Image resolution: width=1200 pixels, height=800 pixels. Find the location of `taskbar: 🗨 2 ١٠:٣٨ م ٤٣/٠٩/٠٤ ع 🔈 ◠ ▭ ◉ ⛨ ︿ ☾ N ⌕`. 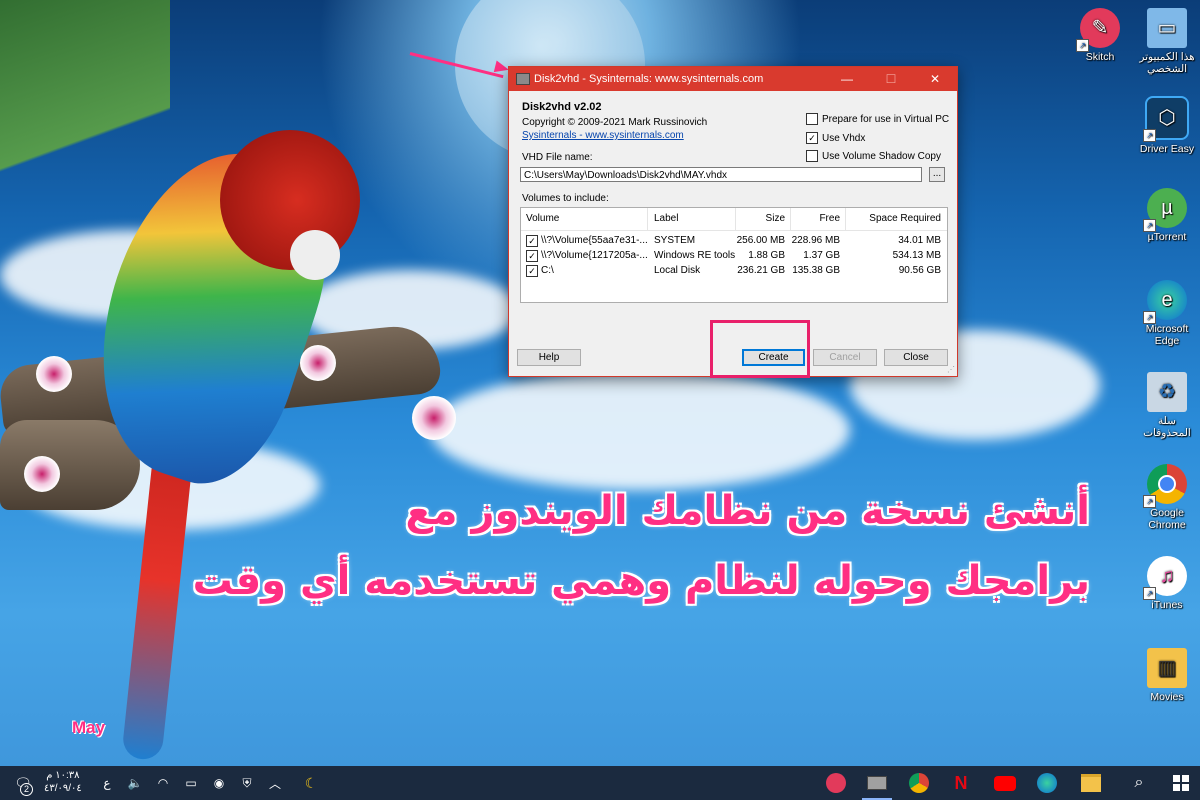

taskbar: 🗨 2 ١٠:٣٨ م ٤٣/٠٩/٠٤ ع 🔈 ◠ ▭ ◉ ⛨ ︿ ☾ N ⌕ is located at coordinates (600, 783).